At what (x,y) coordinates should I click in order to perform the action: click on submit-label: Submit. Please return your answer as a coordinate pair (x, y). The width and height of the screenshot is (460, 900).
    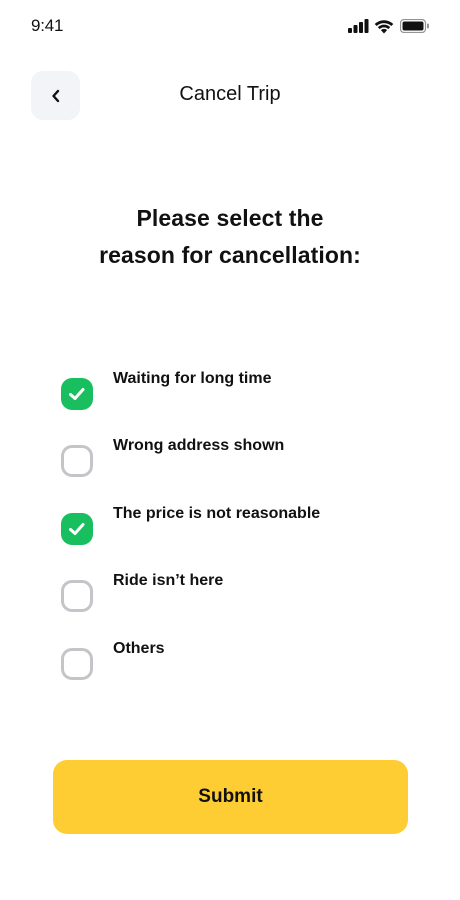
    Looking at the image, I should click on (230, 796).